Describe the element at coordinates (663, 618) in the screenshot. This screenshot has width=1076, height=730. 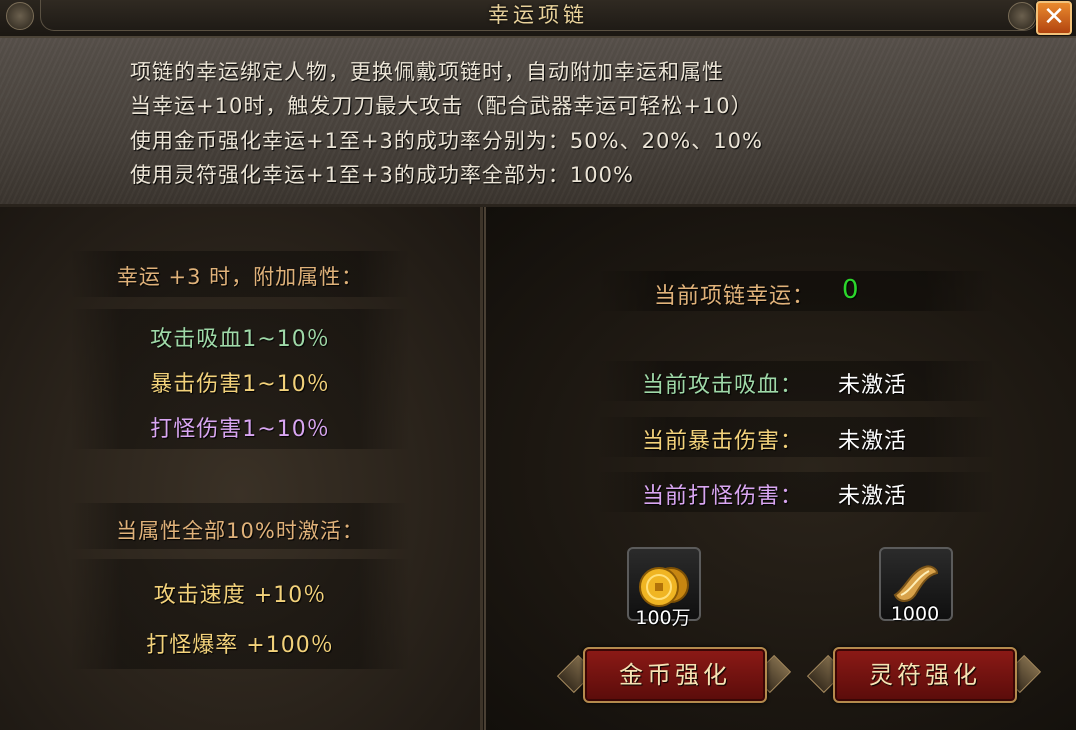
I see `gold-coin-count: 100万` at that location.